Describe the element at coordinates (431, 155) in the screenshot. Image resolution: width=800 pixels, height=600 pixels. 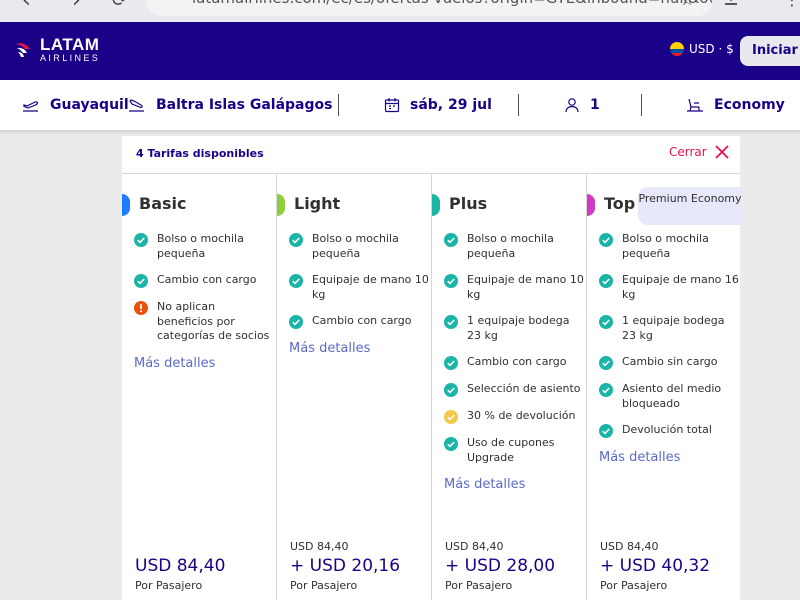
I see `fares-panel-header: 4 Tarifas disponibles Cerrar` at that location.